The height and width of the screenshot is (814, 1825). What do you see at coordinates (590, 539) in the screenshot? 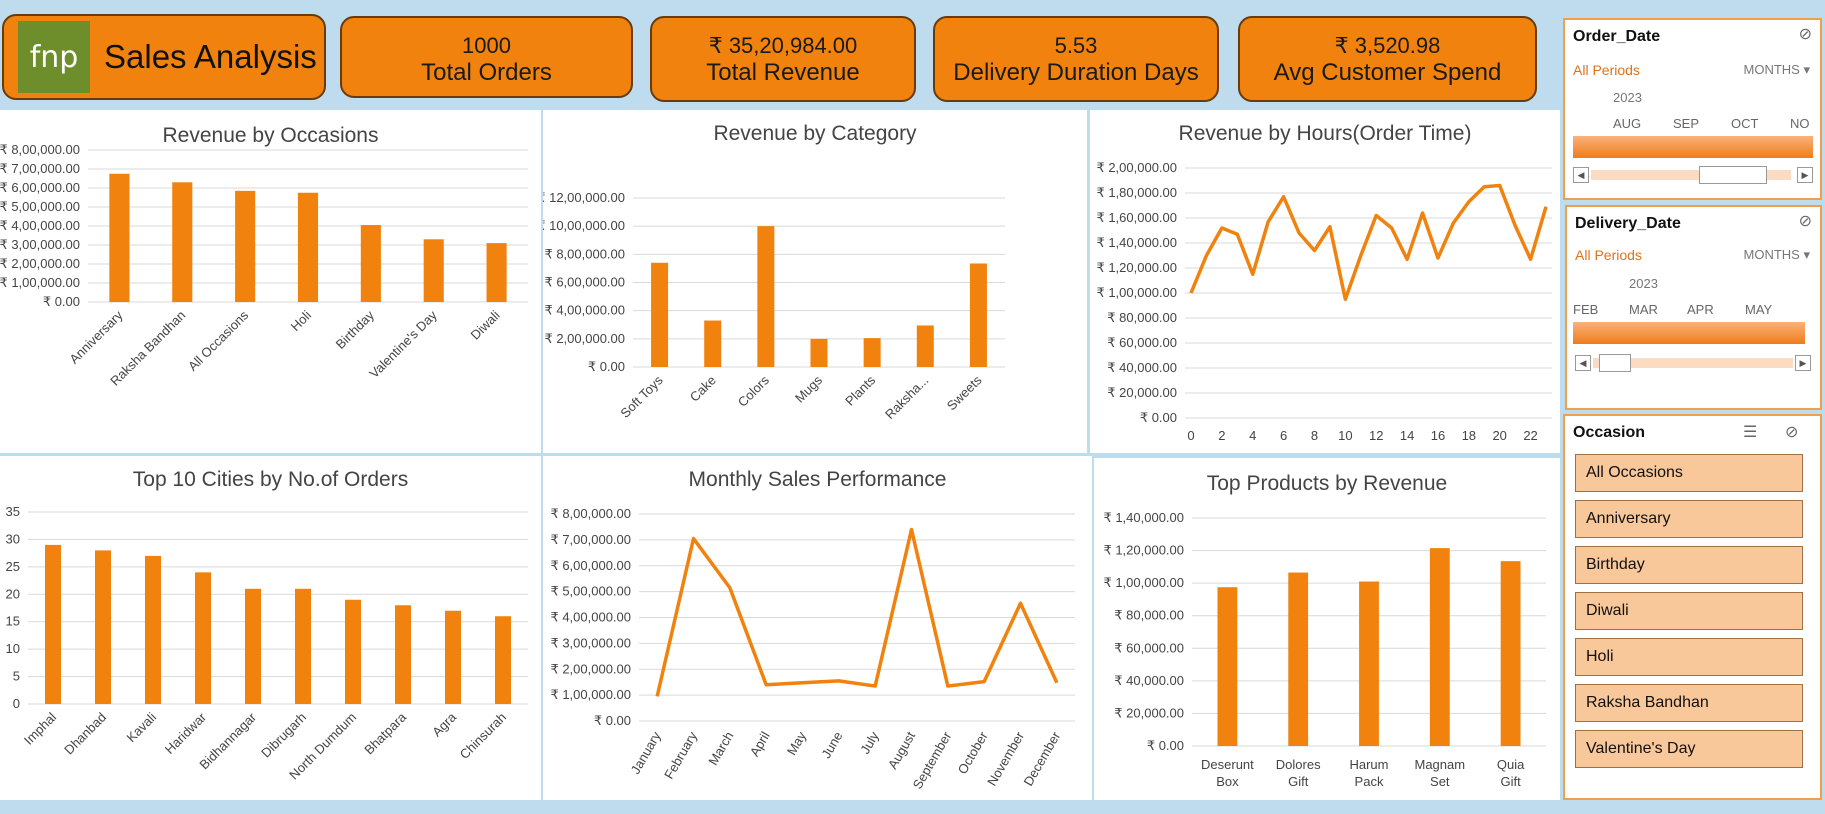
I see `y-tick-label: ₹ 7,00,000.00` at bounding box center [590, 539].